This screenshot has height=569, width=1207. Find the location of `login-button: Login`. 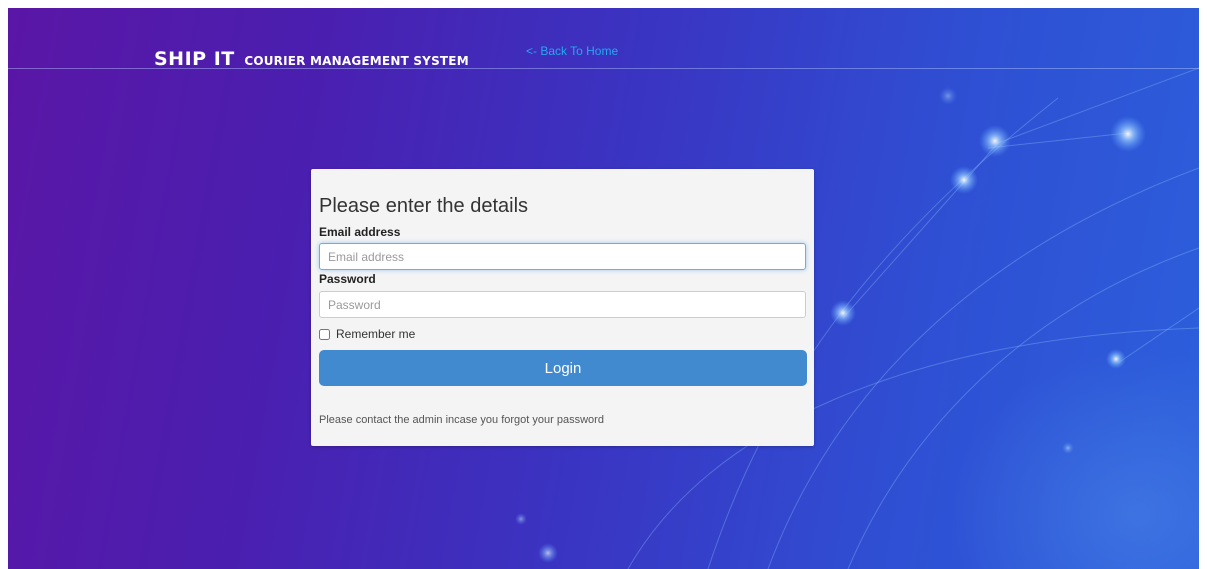

login-button: Login is located at coordinates (563, 368).